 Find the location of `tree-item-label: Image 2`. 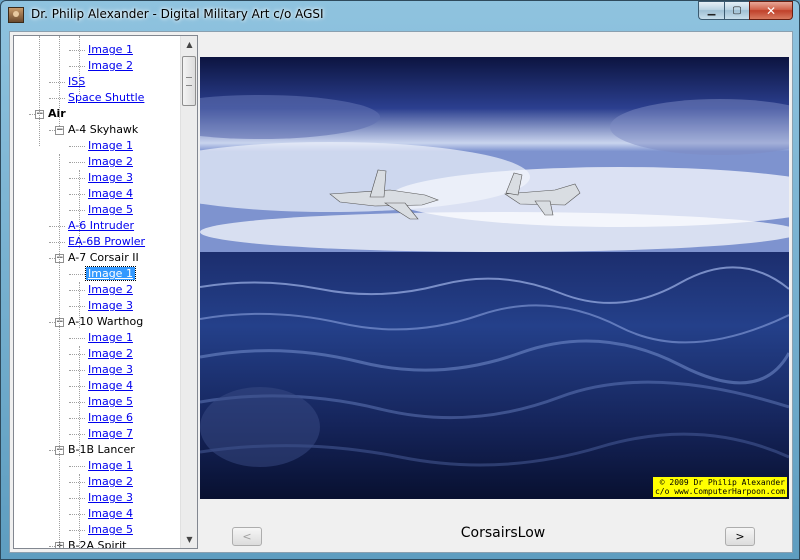

tree-item-label: Image 2 is located at coordinates (110, 161).